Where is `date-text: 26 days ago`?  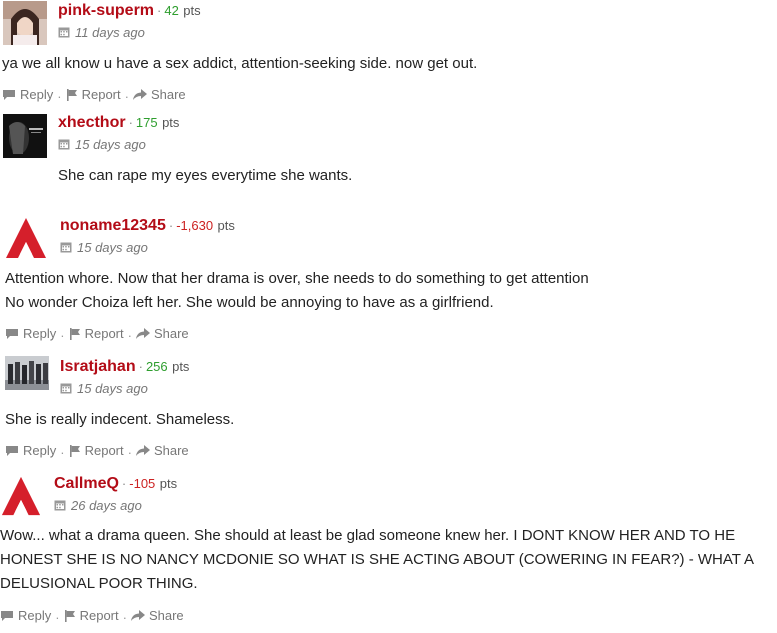 date-text: 26 days ago is located at coordinates (106, 505).